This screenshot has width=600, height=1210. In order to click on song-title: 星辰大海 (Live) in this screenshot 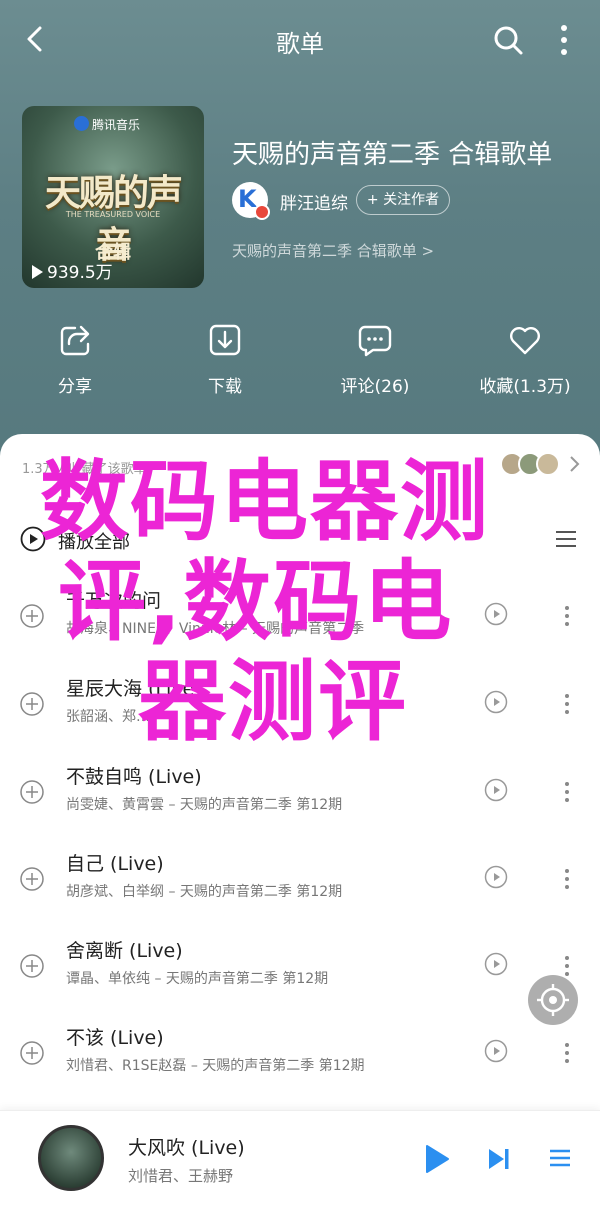, I will do `click(134, 689)`.